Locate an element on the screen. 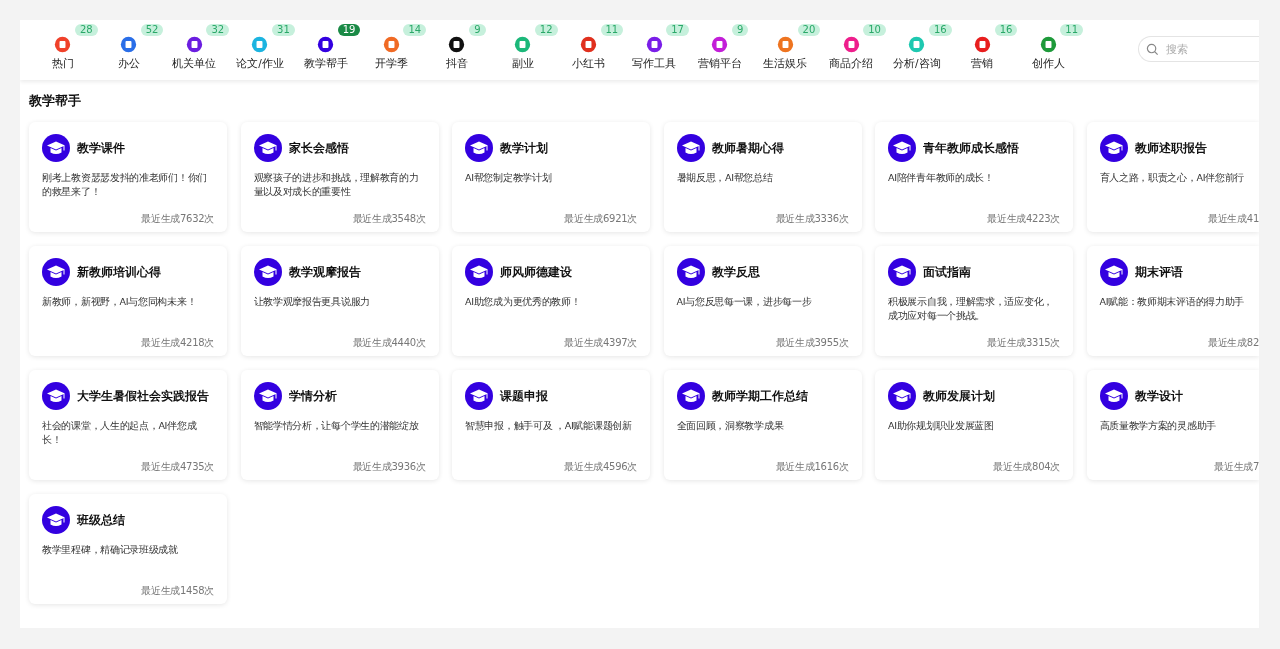 The height and width of the screenshot is (649, 1280). tool-card: 大学生暑假社会实践报告 社会的课堂，人生的起点，AI伴您成长！ 最近生成4735次 is located at coordinates (128, 425).